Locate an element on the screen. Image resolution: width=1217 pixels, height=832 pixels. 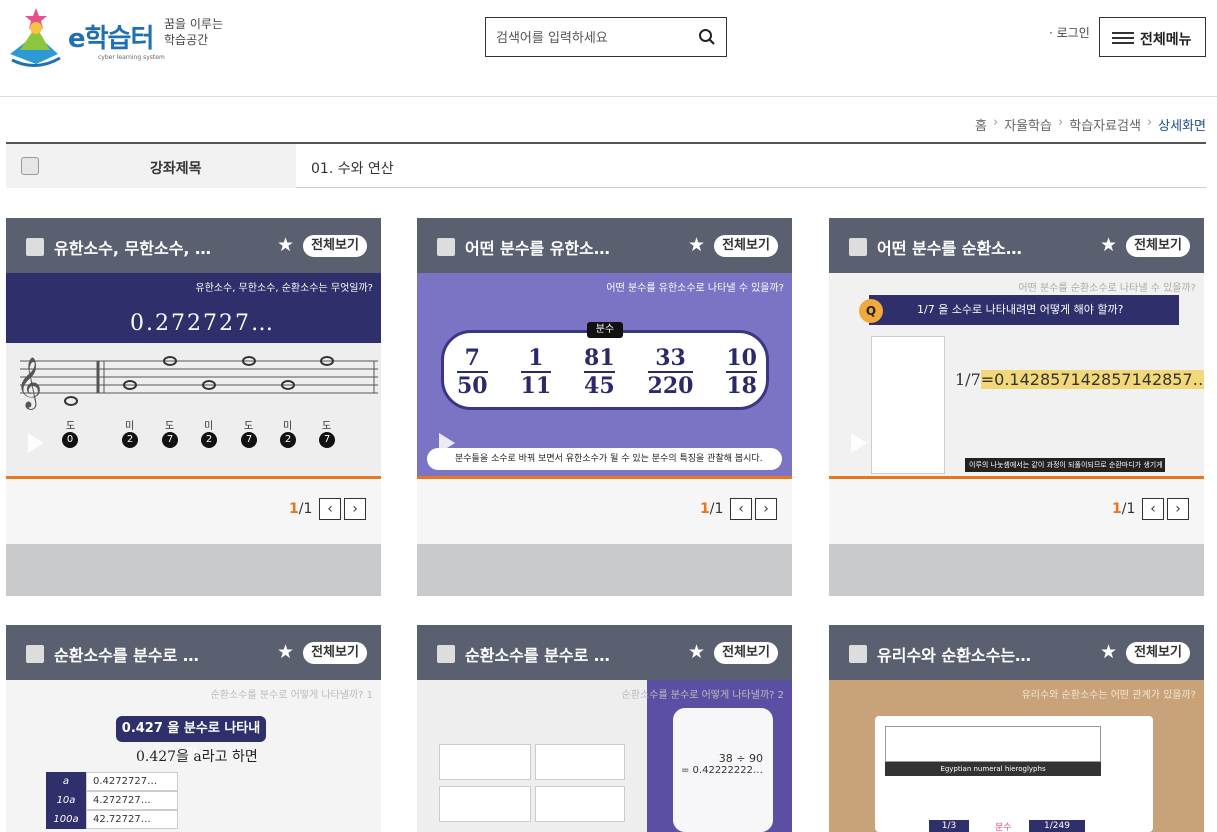
note-label: 도 is located at coordinates (170, 426).